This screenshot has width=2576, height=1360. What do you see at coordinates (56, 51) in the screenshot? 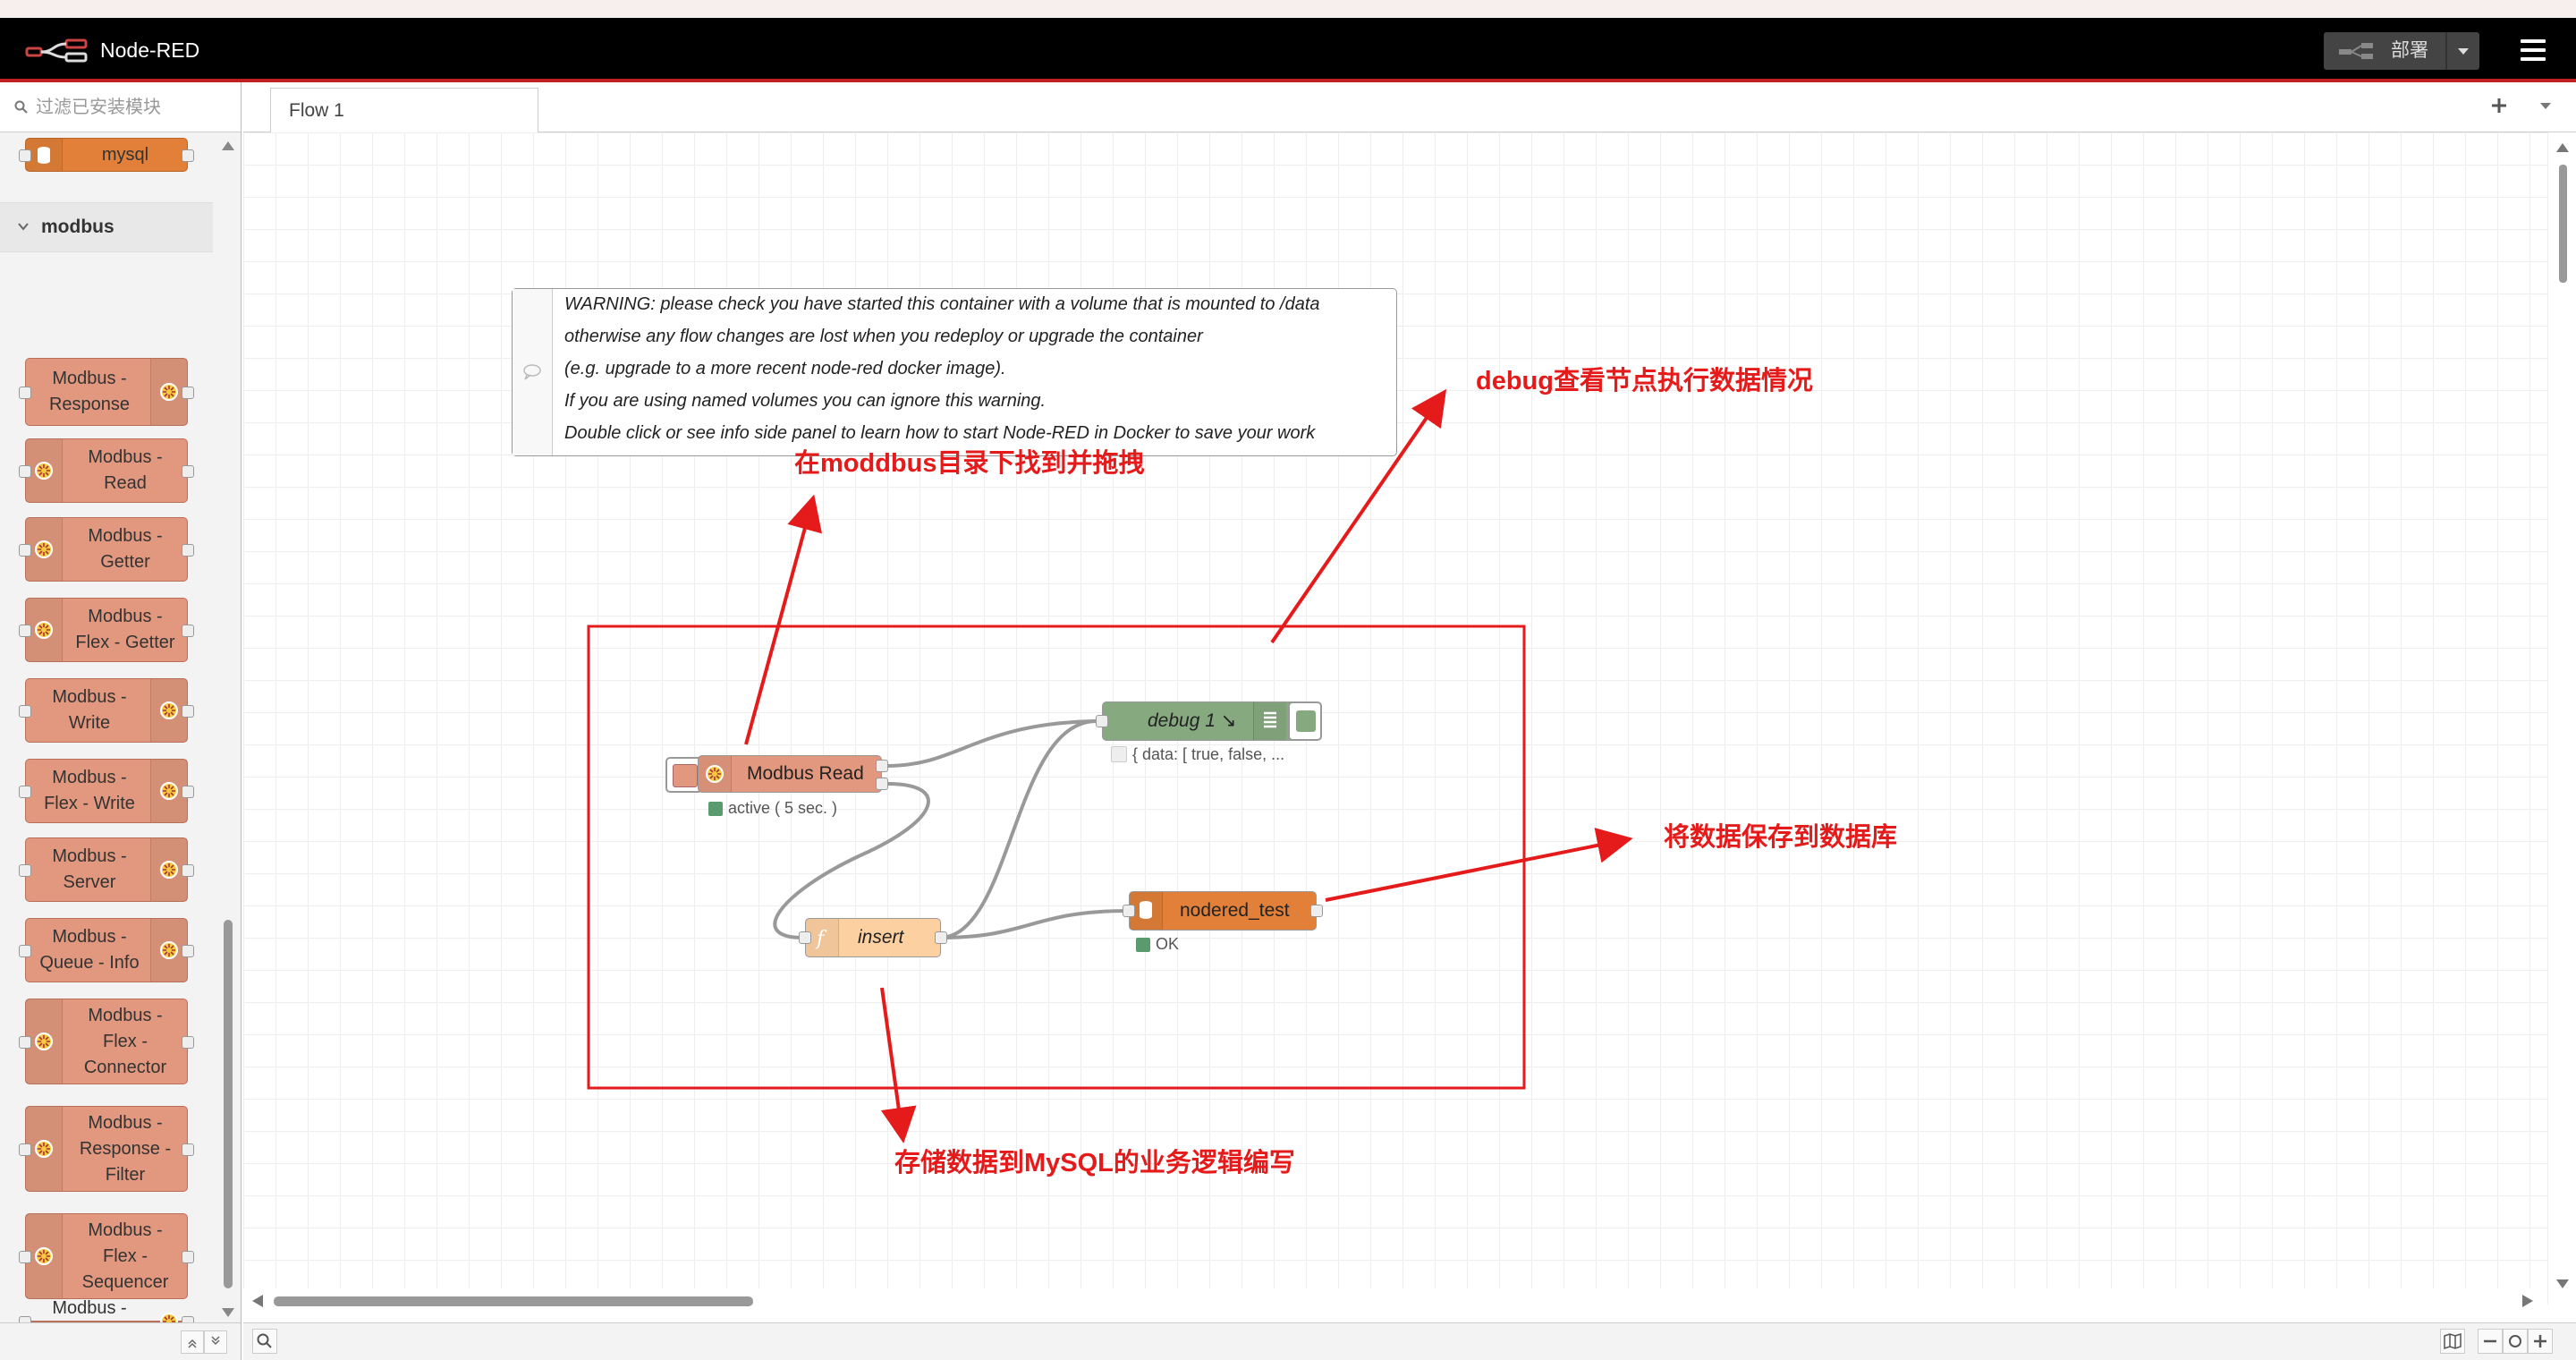
I see `node-red-logo-icon` at bounding box center [56, 51].